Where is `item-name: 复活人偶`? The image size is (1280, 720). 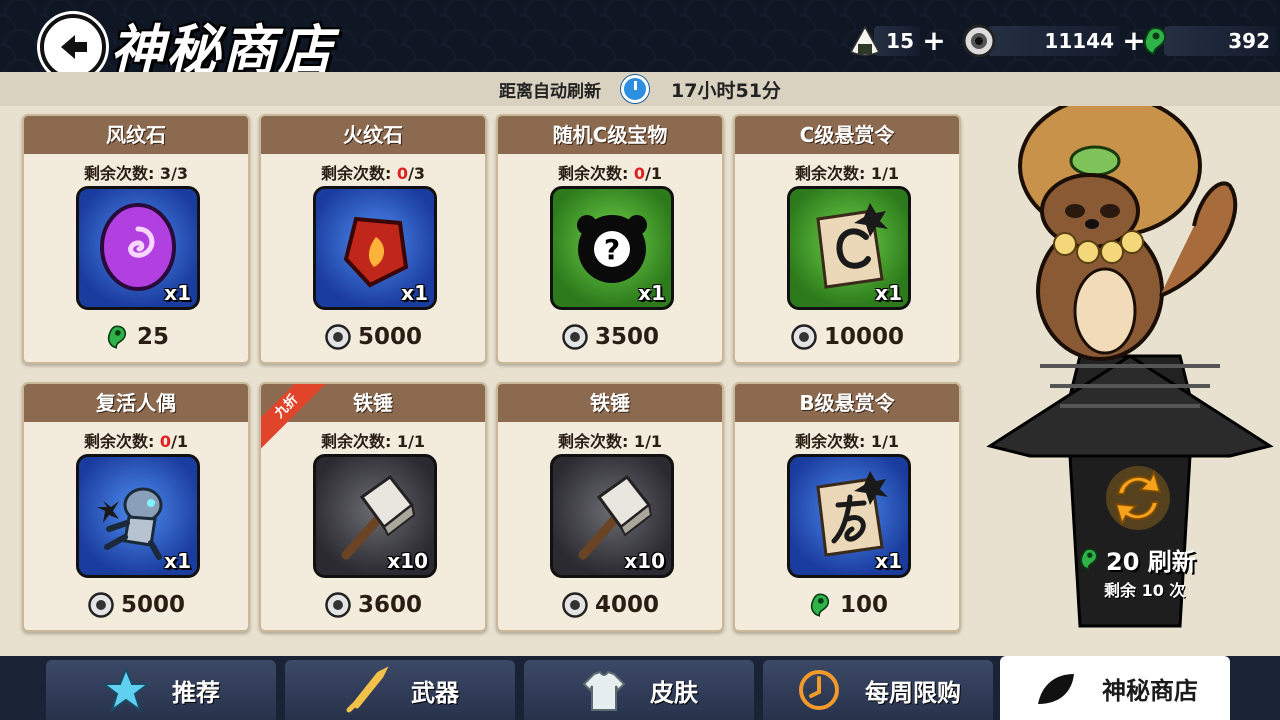 item-name: 复活人偶 is located at coordinates (136, 403).